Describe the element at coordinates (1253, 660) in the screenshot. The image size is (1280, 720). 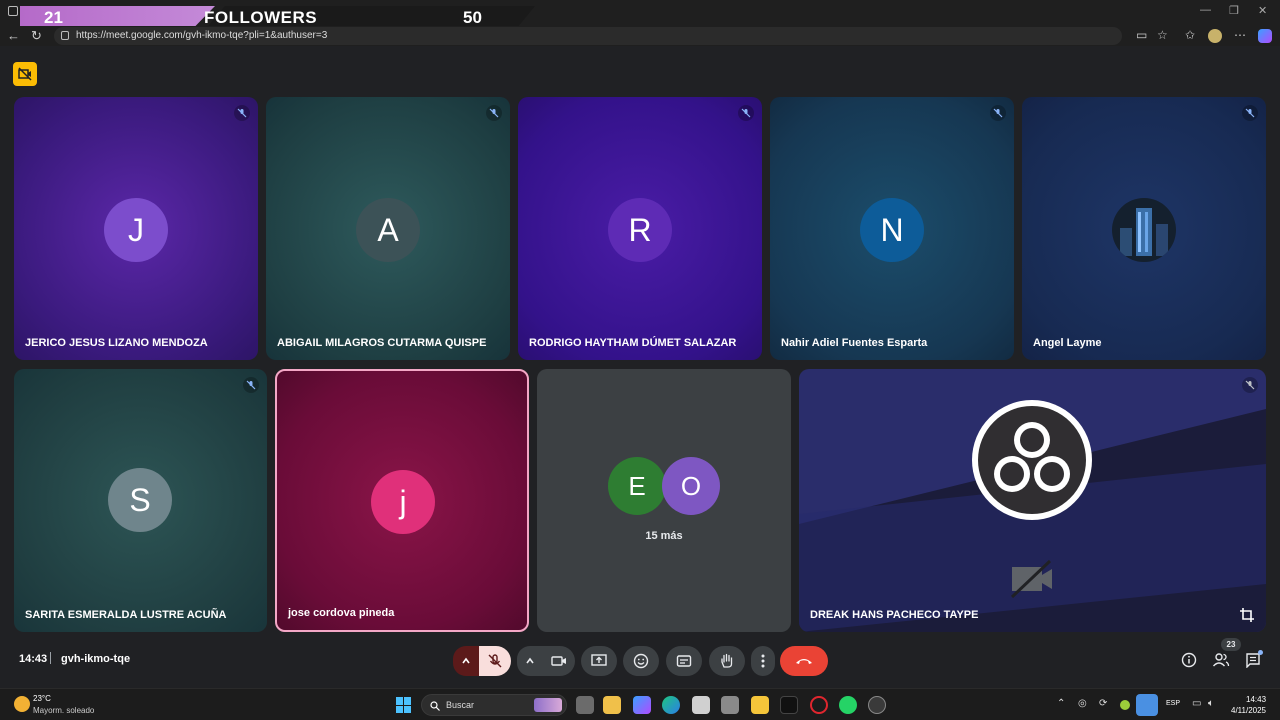
I see `chat-button` at that location.